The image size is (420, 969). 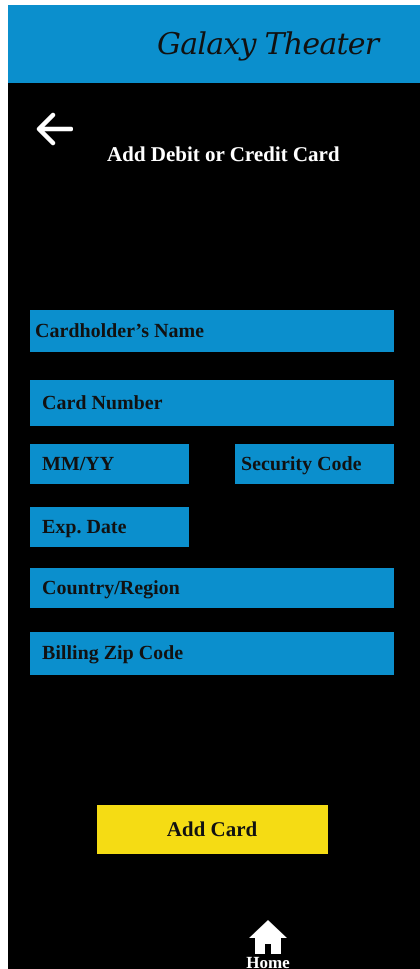 I want to click on app-title: Galaxy Theater, so click(x=267, y=45).